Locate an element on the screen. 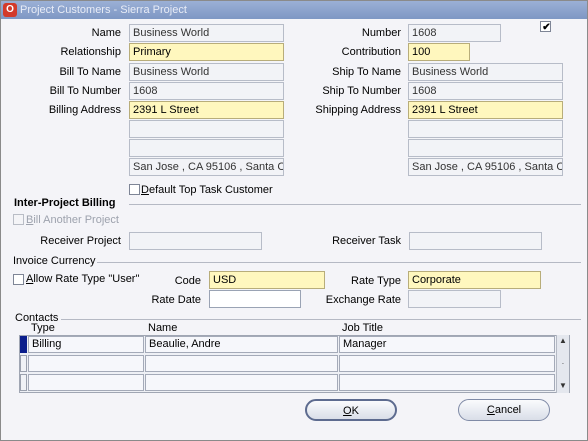  name-label: Name is located at coordinates (106, 33).